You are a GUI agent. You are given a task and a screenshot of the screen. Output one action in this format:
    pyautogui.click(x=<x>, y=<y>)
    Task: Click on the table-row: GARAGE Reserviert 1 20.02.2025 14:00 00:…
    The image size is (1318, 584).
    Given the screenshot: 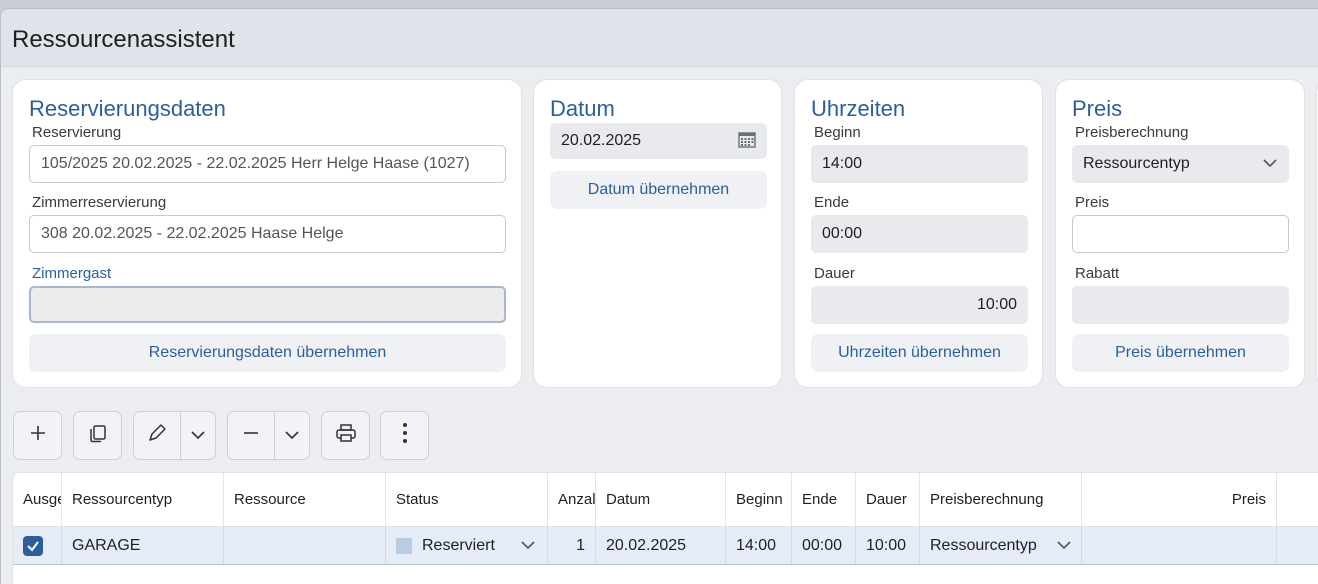 What is the action you would take?
    pyautogui.click(x=665, y=546)
    